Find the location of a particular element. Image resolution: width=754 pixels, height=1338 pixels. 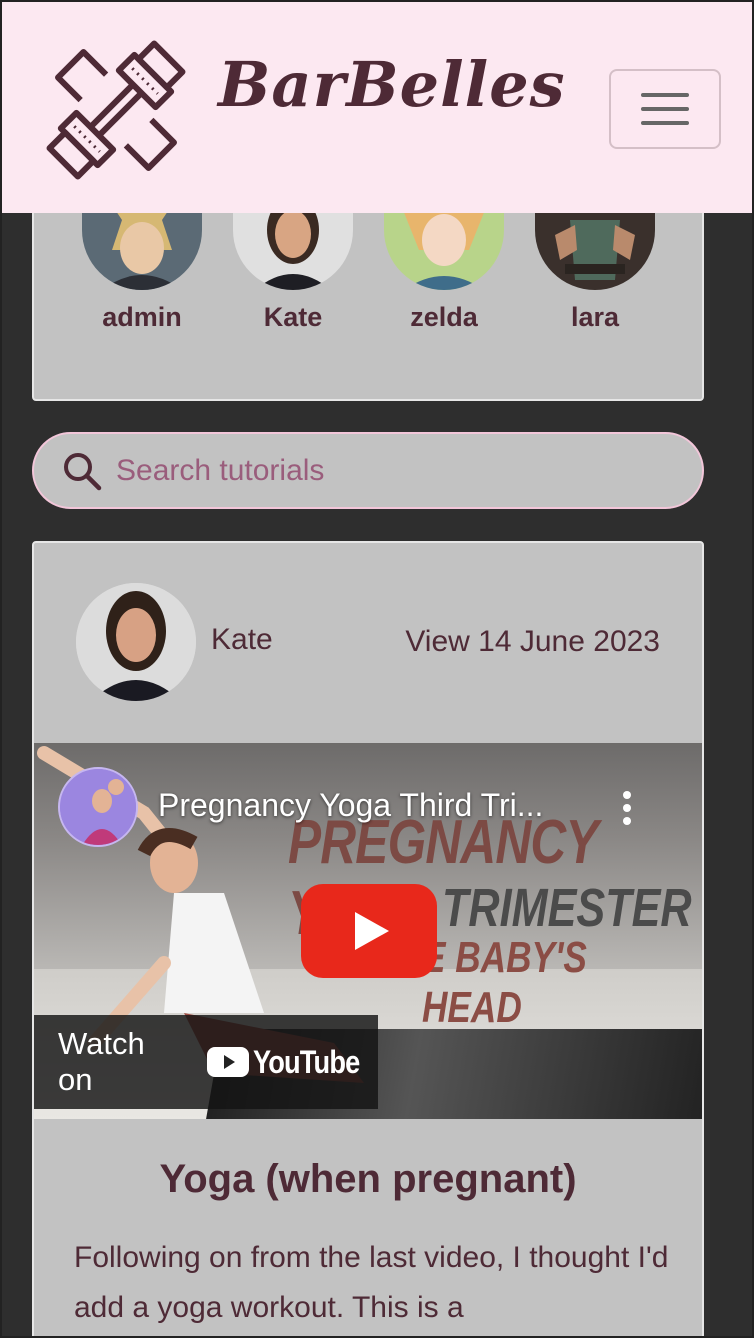

video-overlay-text: E BABY'S HEAD is located at coordinates (504, 982).